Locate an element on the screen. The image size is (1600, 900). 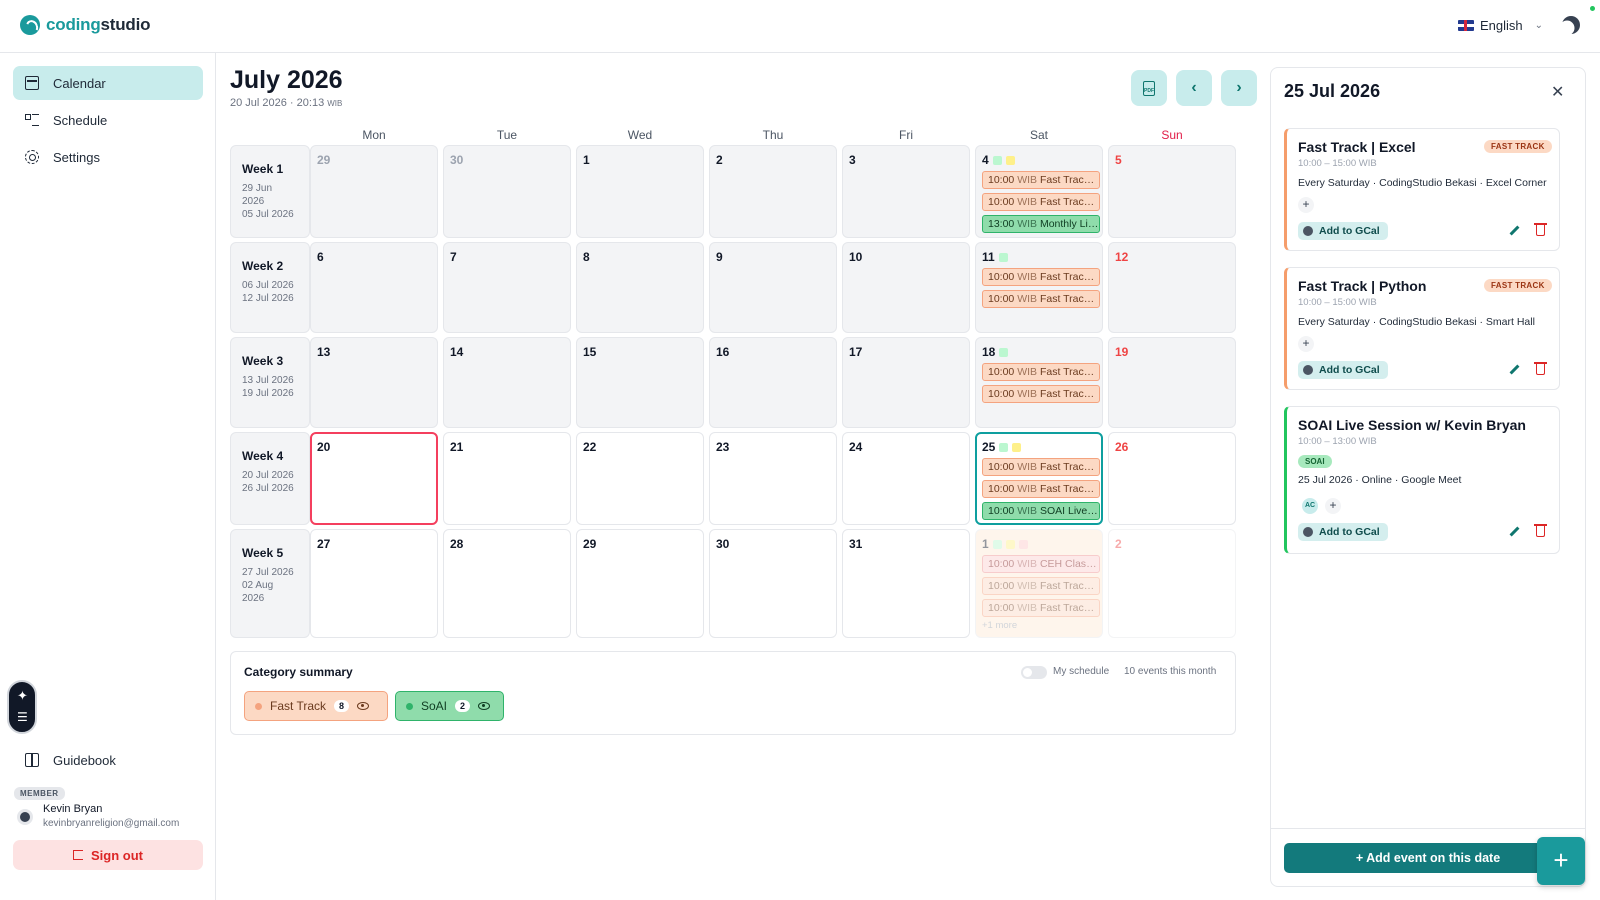
app-logo: codingstudio is located at coordinates (85, 25).